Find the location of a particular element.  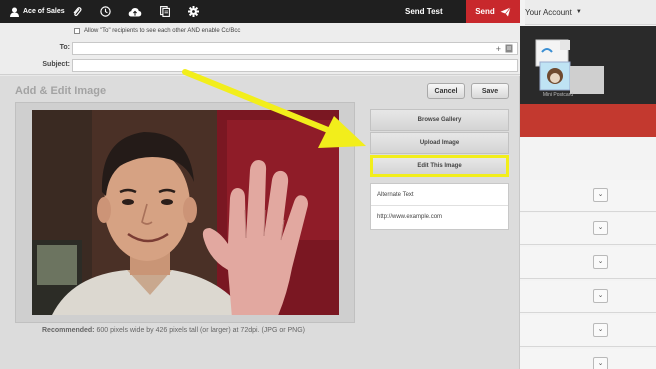

upload-button is located at coordinates (135, 11).